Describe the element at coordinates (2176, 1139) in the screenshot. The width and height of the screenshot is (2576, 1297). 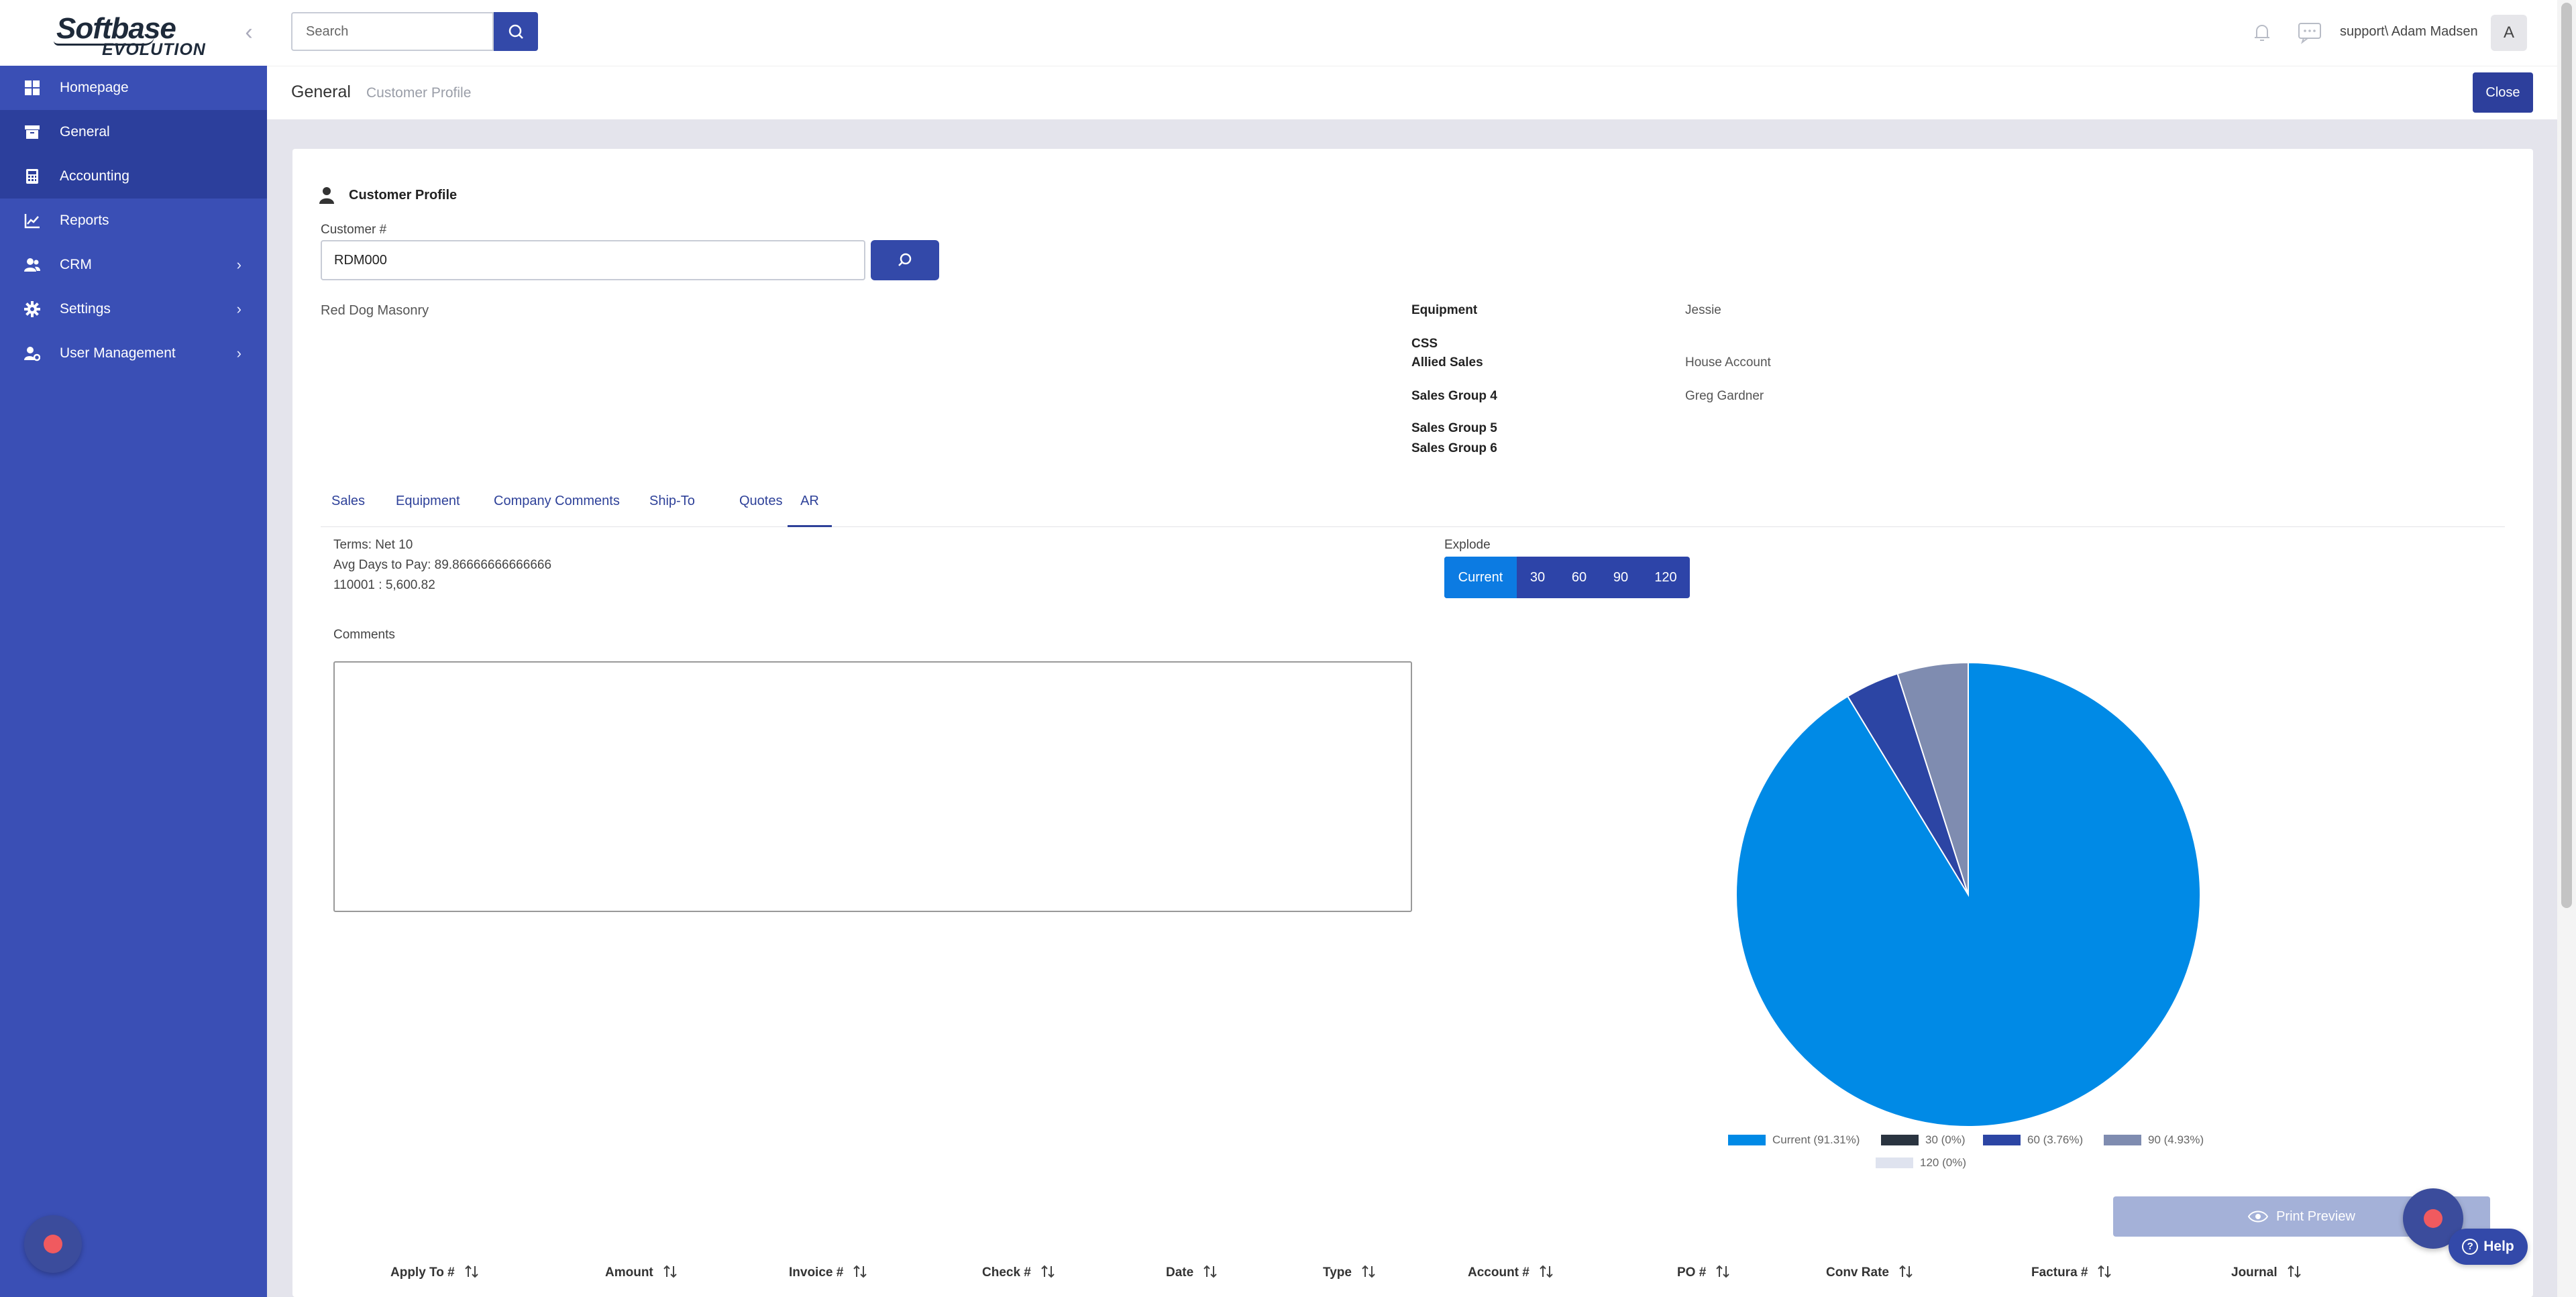
I see `legend-label: 90 (4.93%)` at that location.